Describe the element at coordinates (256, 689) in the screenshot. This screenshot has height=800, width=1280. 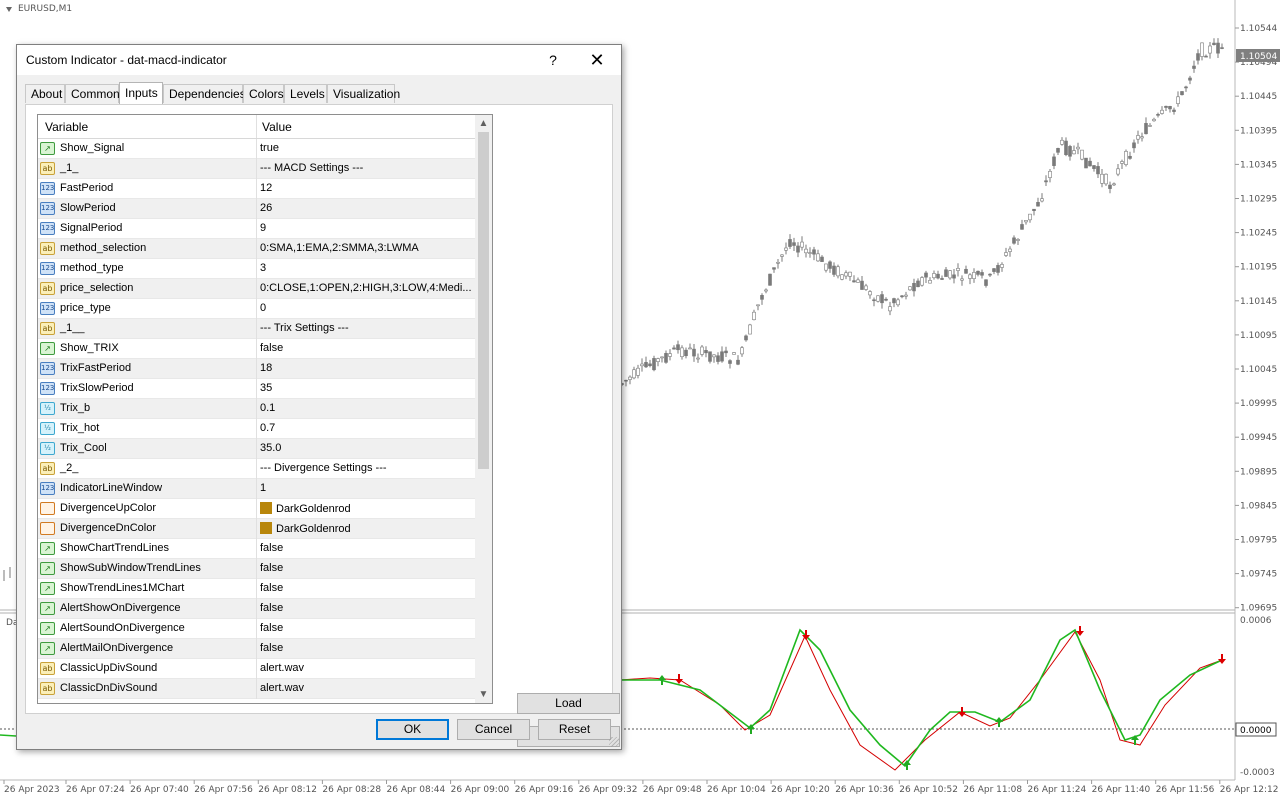
I see `grid-row: ab ClassicDnDivSound alert.wav` at that location.